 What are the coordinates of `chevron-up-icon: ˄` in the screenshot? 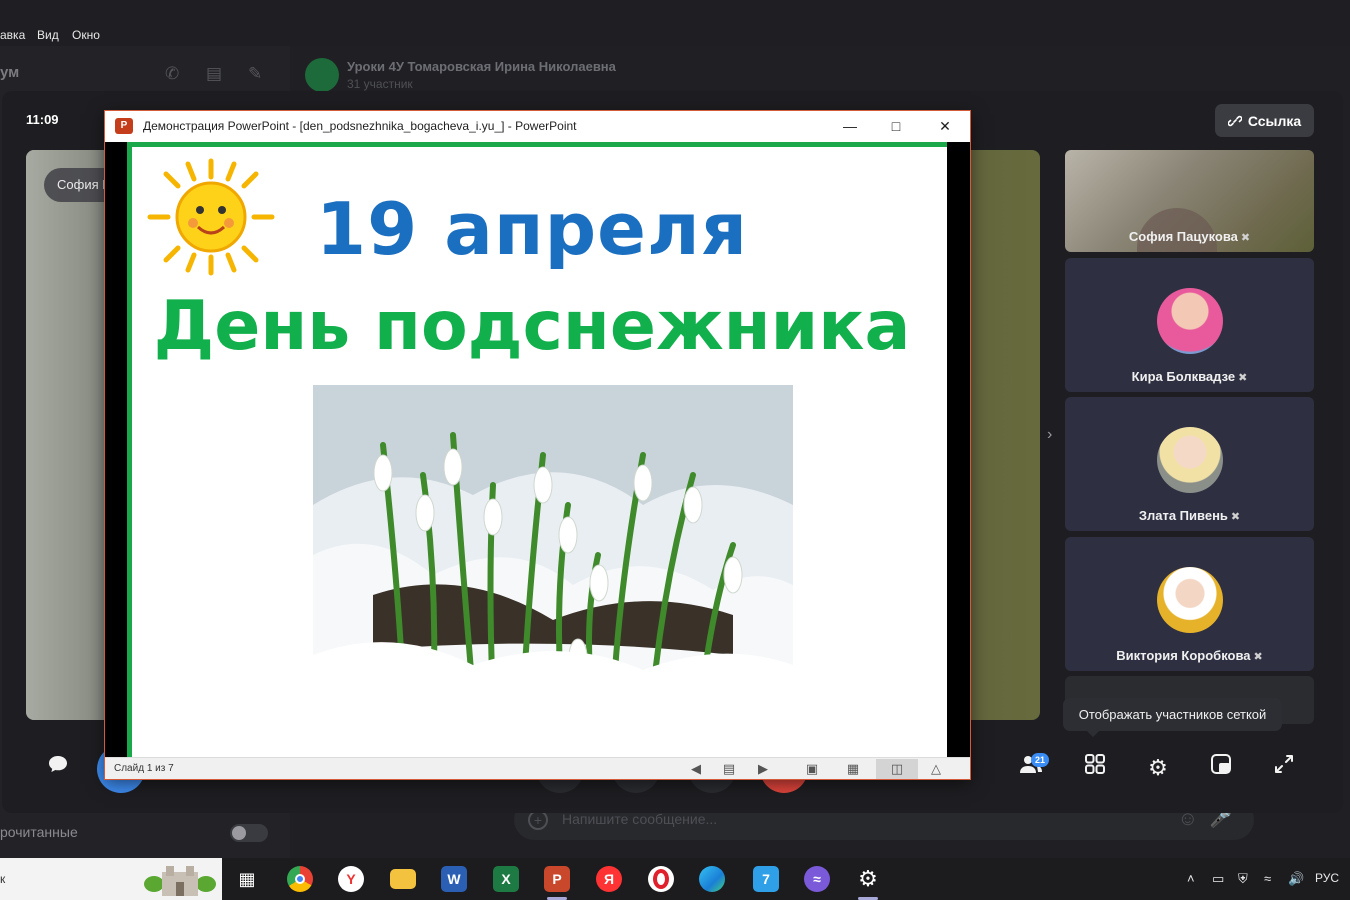 It's located at (1191, 878).